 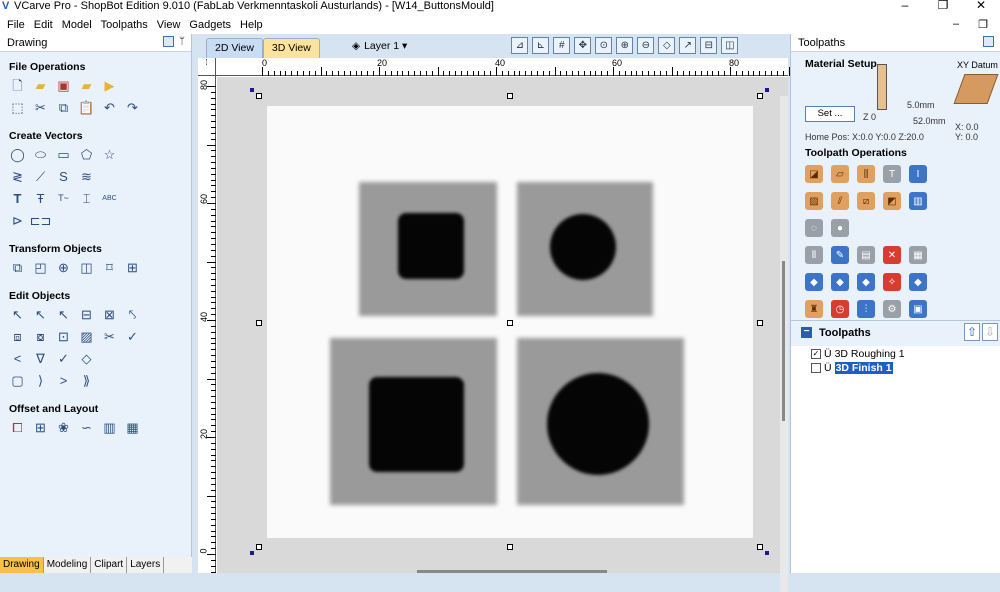 What do you see at coordinates (109, 154) in the screenshot?
I see `star-icon: ☆` at bounding box center [109, 154].